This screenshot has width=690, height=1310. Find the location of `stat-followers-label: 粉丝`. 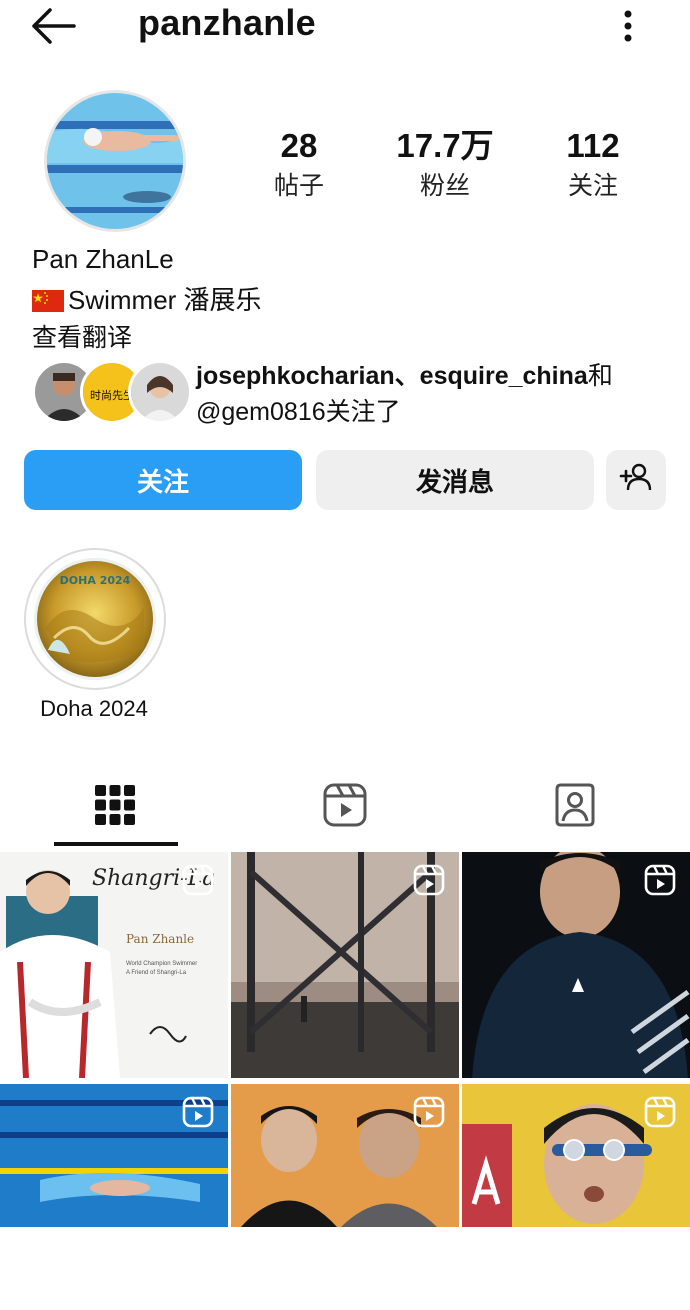

stat-followers-label: 粉丝 is located at coordinates (444, 186).